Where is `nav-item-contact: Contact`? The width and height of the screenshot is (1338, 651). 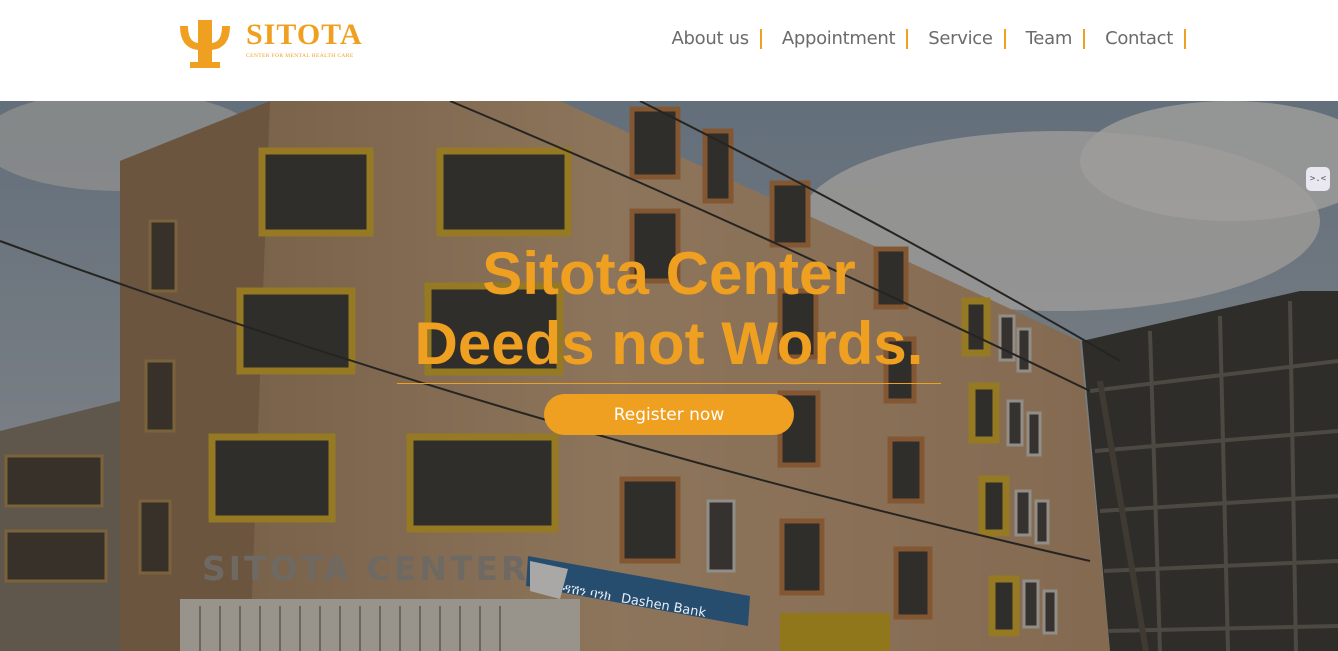 nav-item-contact: Contact is located at coordinates (1145, 38).